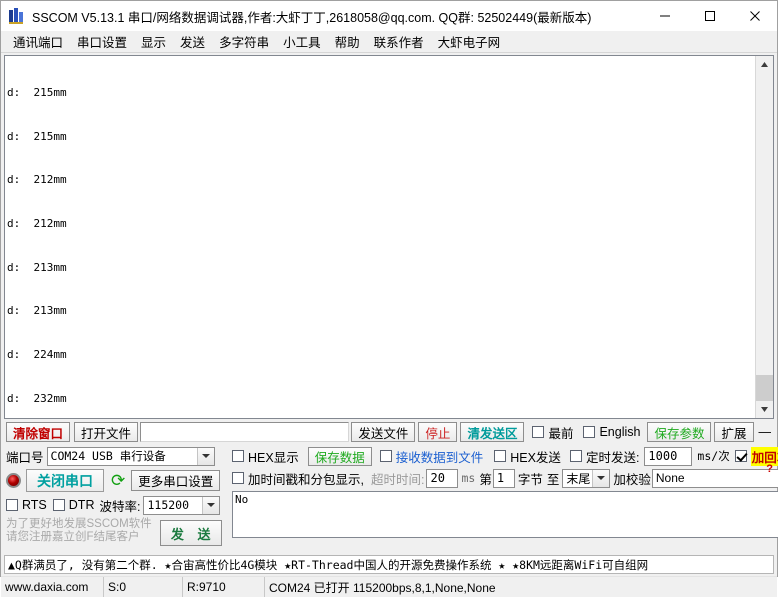 Image resolution: width=778 pixels, height=597 pixels. I want to click on menu-item-contact: 联系作者, so click(399, 41).